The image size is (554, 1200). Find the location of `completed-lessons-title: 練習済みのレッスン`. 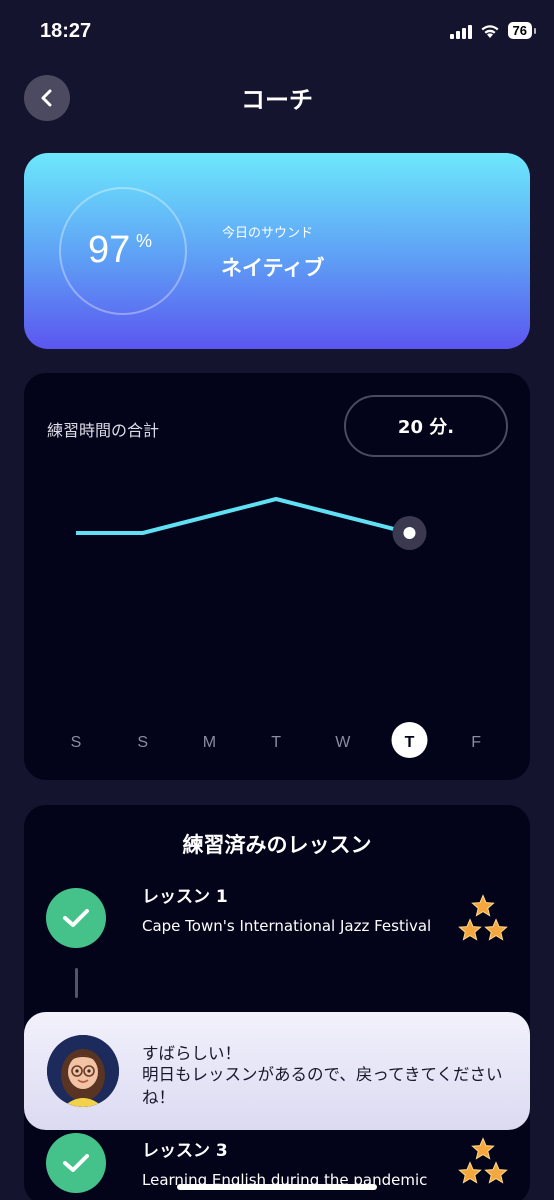

completed-lessons-title: 練習済みのレッスン is located at coordinates (277, 845).